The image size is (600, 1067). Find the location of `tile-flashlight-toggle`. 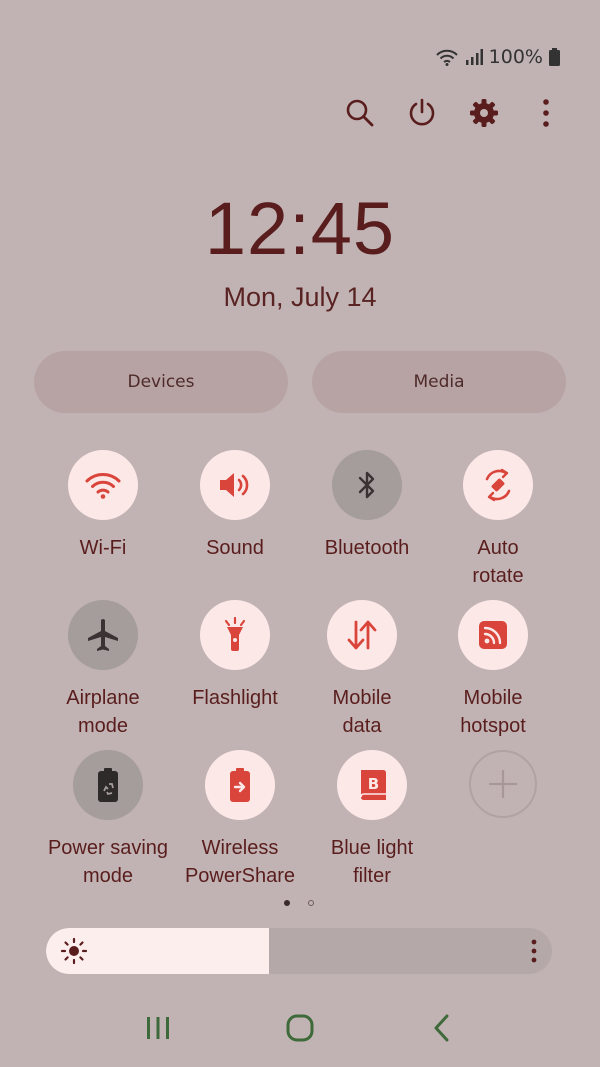

tile-flashlight-toggle is located at coordinates (235, 635).